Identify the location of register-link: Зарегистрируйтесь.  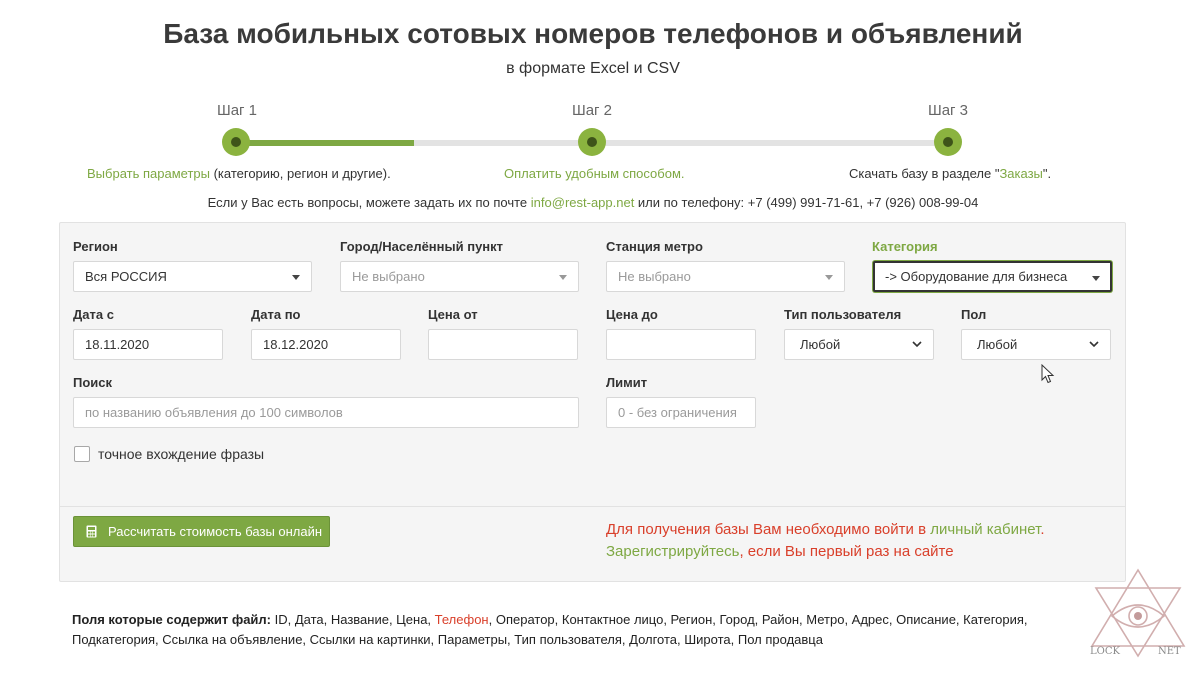
(672, 551).